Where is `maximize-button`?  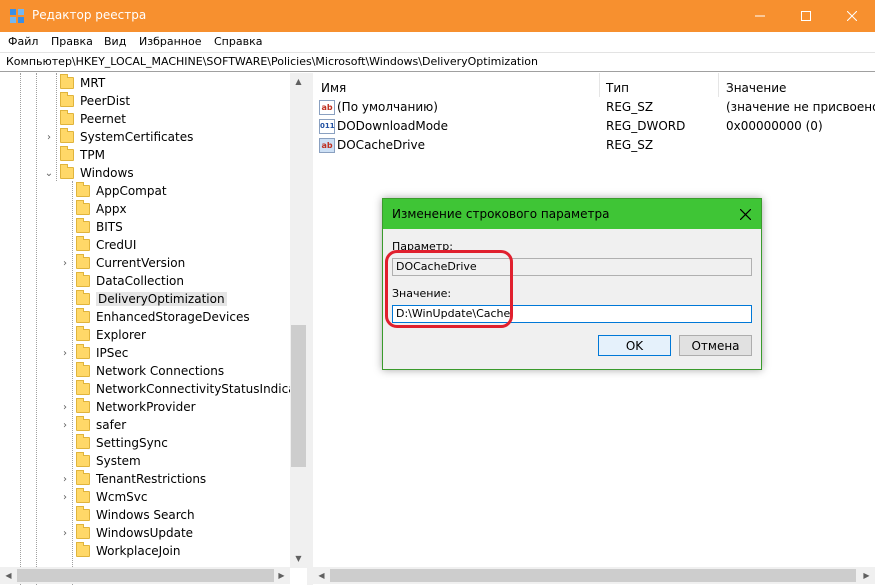
maximize-button is located at coordinates (806, 16).